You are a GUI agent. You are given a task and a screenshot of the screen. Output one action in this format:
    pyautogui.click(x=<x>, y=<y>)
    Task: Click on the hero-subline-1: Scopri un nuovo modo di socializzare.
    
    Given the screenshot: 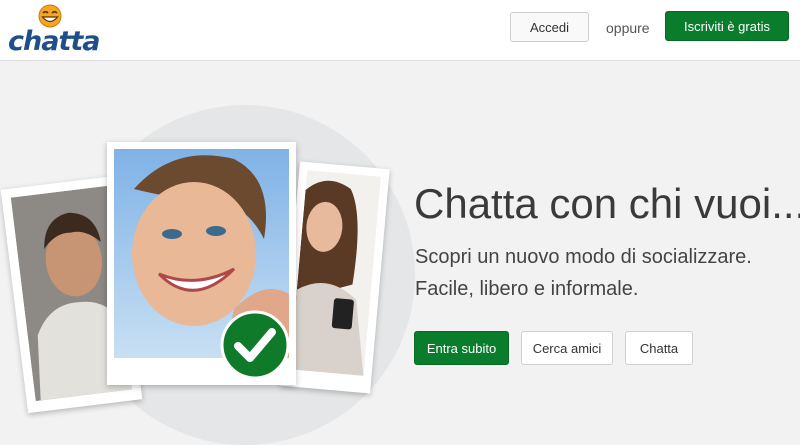 What is the action you would take?
    pyautogui.click(x=583, y=257)
    